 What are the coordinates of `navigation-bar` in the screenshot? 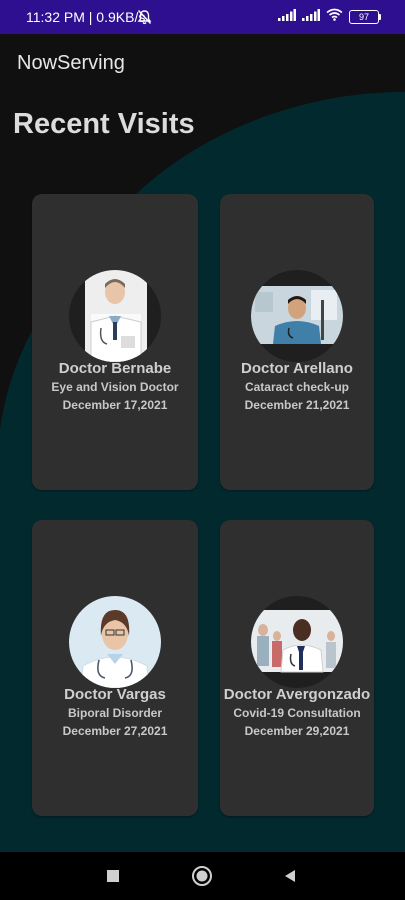 It's located at (202, 876).